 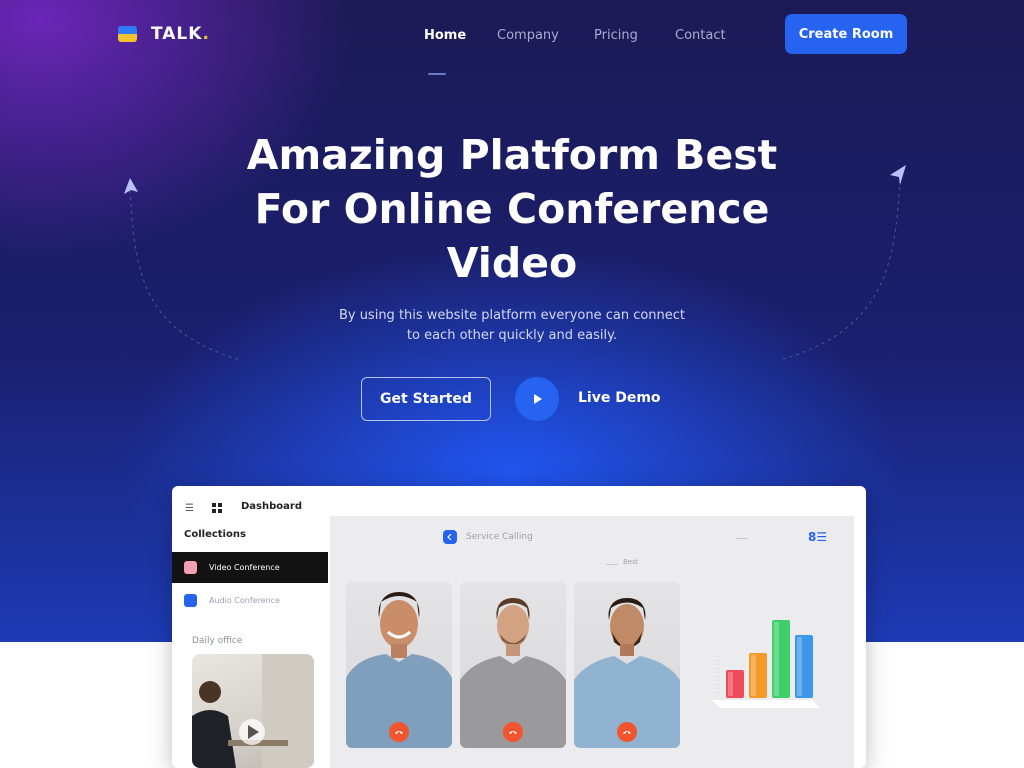 What do you see at coordinates (512, 263) in the screenshot?
I see `headline-line-3: Video` at bounding box center [512, 263].